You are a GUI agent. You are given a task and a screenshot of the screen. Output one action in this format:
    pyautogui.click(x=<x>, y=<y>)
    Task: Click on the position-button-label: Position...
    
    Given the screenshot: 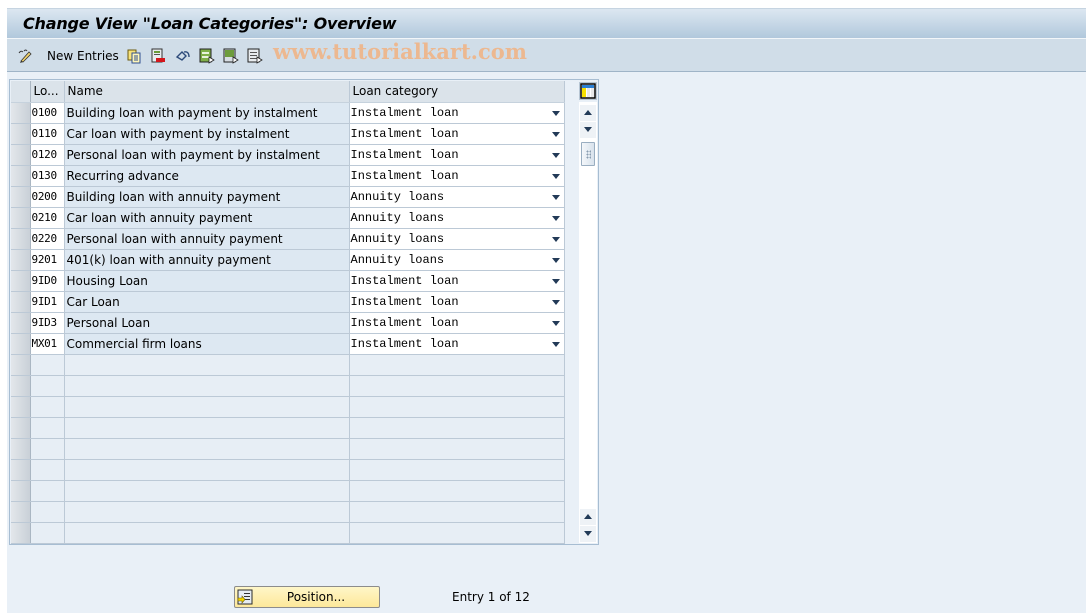 What is the action you would take?
    pyautogui.click(x=316, y=597)
    